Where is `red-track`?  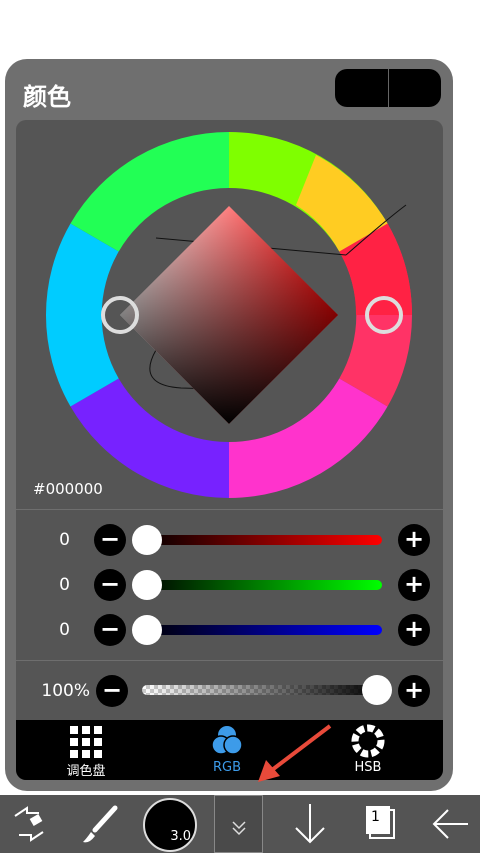
red-track is located at coordinates (261, 540).